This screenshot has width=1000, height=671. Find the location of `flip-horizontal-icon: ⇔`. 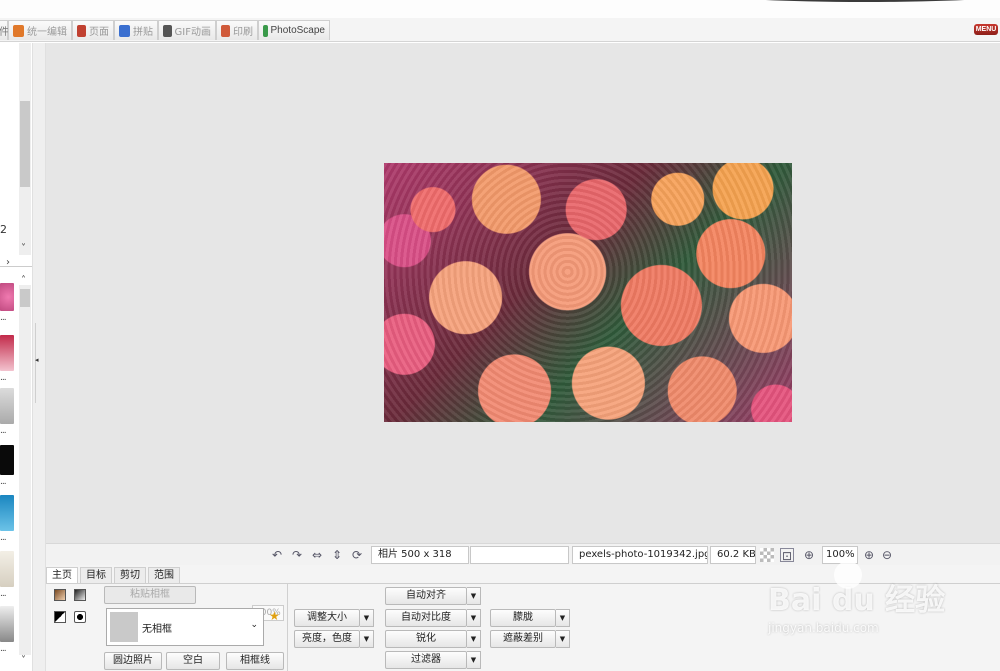

flip-horizontal-icon: ⇔ is located at coordinates (317, 555).